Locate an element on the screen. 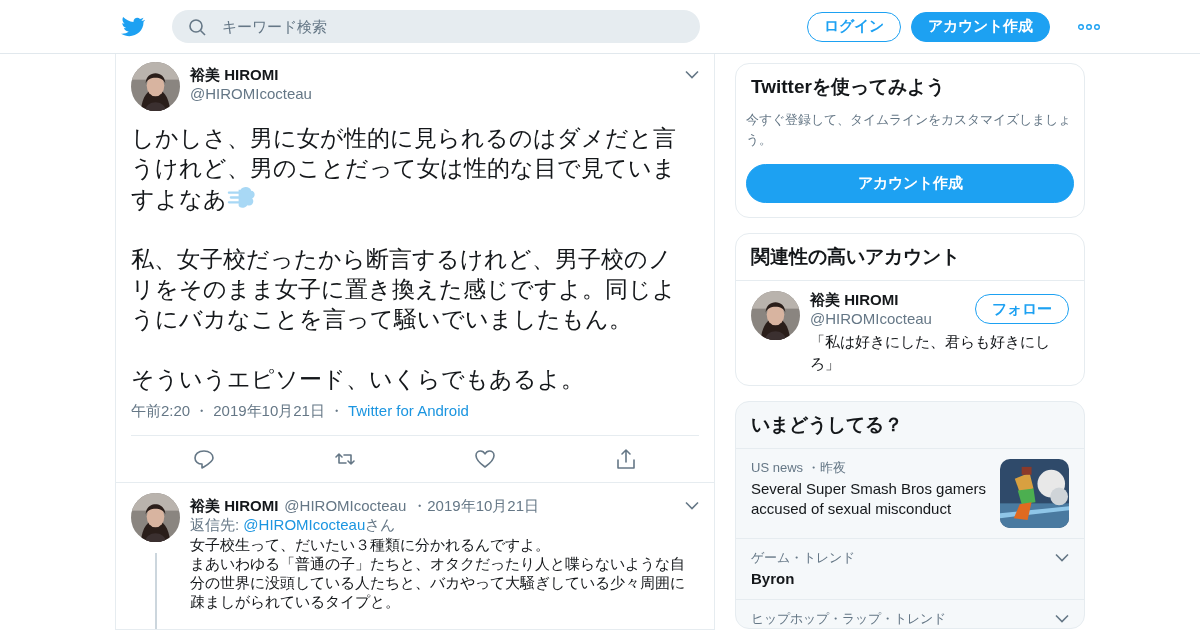  trend-context: ゲーム・トレンド is located at coordinates (803, 558).